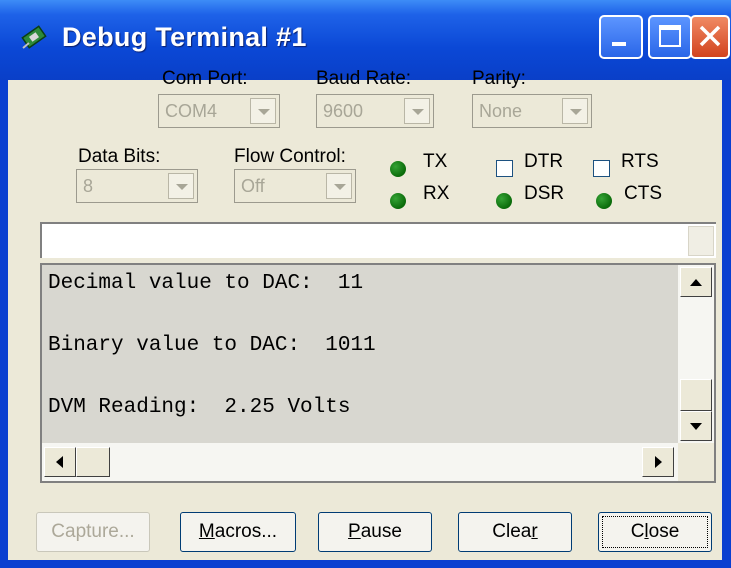 The width and height of the screenshot is (731, 568). I want to click on arrow-left-icon, so click(59, 462).